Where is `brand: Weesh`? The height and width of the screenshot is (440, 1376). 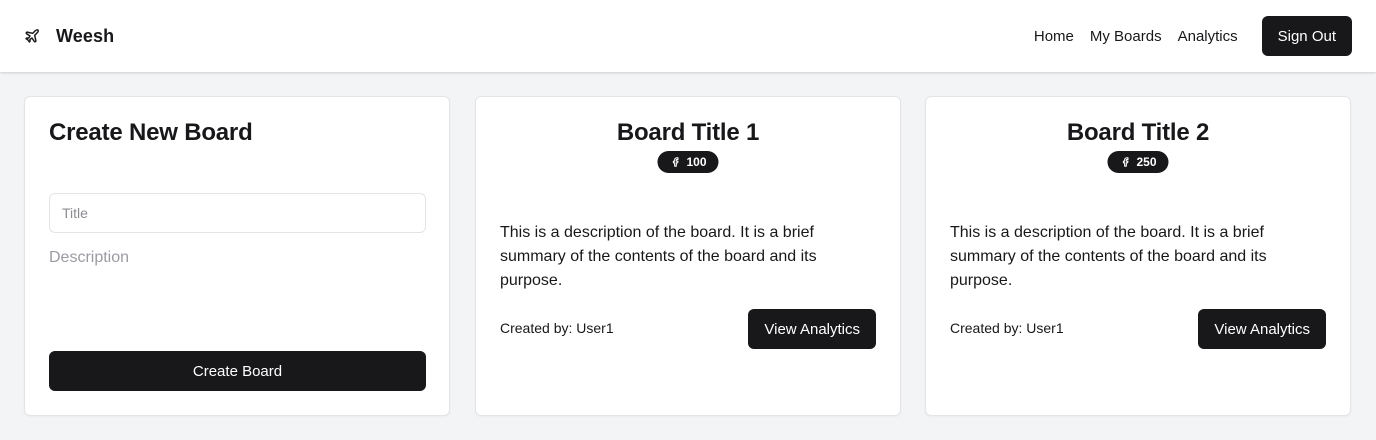
brand: Weesh is located at coordinates (69, 36).